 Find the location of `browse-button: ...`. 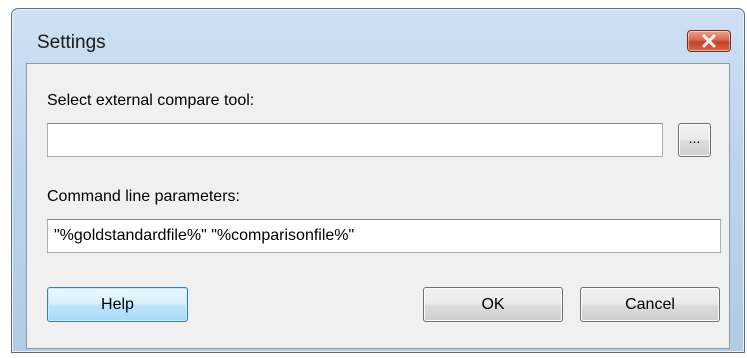

browse-button: ... is located at coordinates (694, 140).